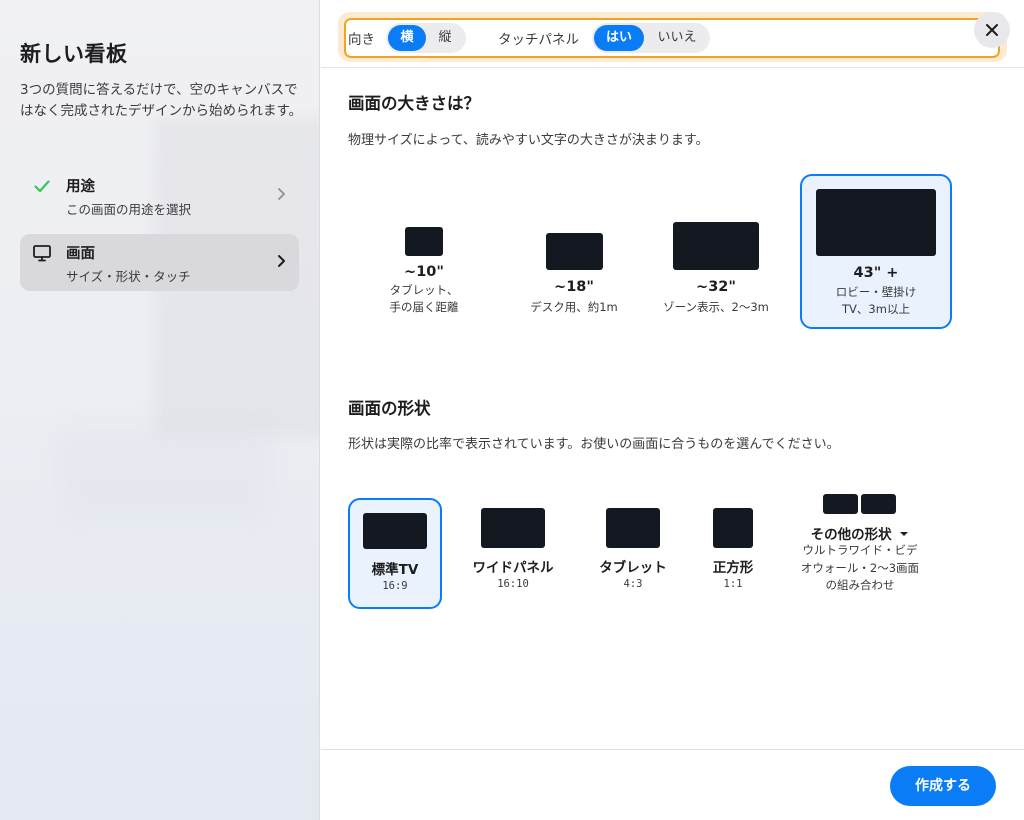 The image size is (1024, 820). Describe the element at coordinates (633, 553) in the screenshot. I see `shape-option-tablet: タブレット 4:3` at that location.